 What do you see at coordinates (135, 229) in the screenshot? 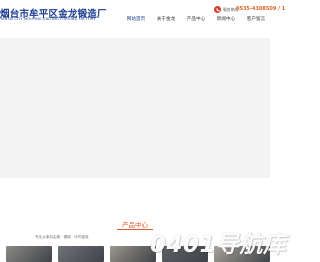
I see `products-title-underline` at bounding box center [135, 229].